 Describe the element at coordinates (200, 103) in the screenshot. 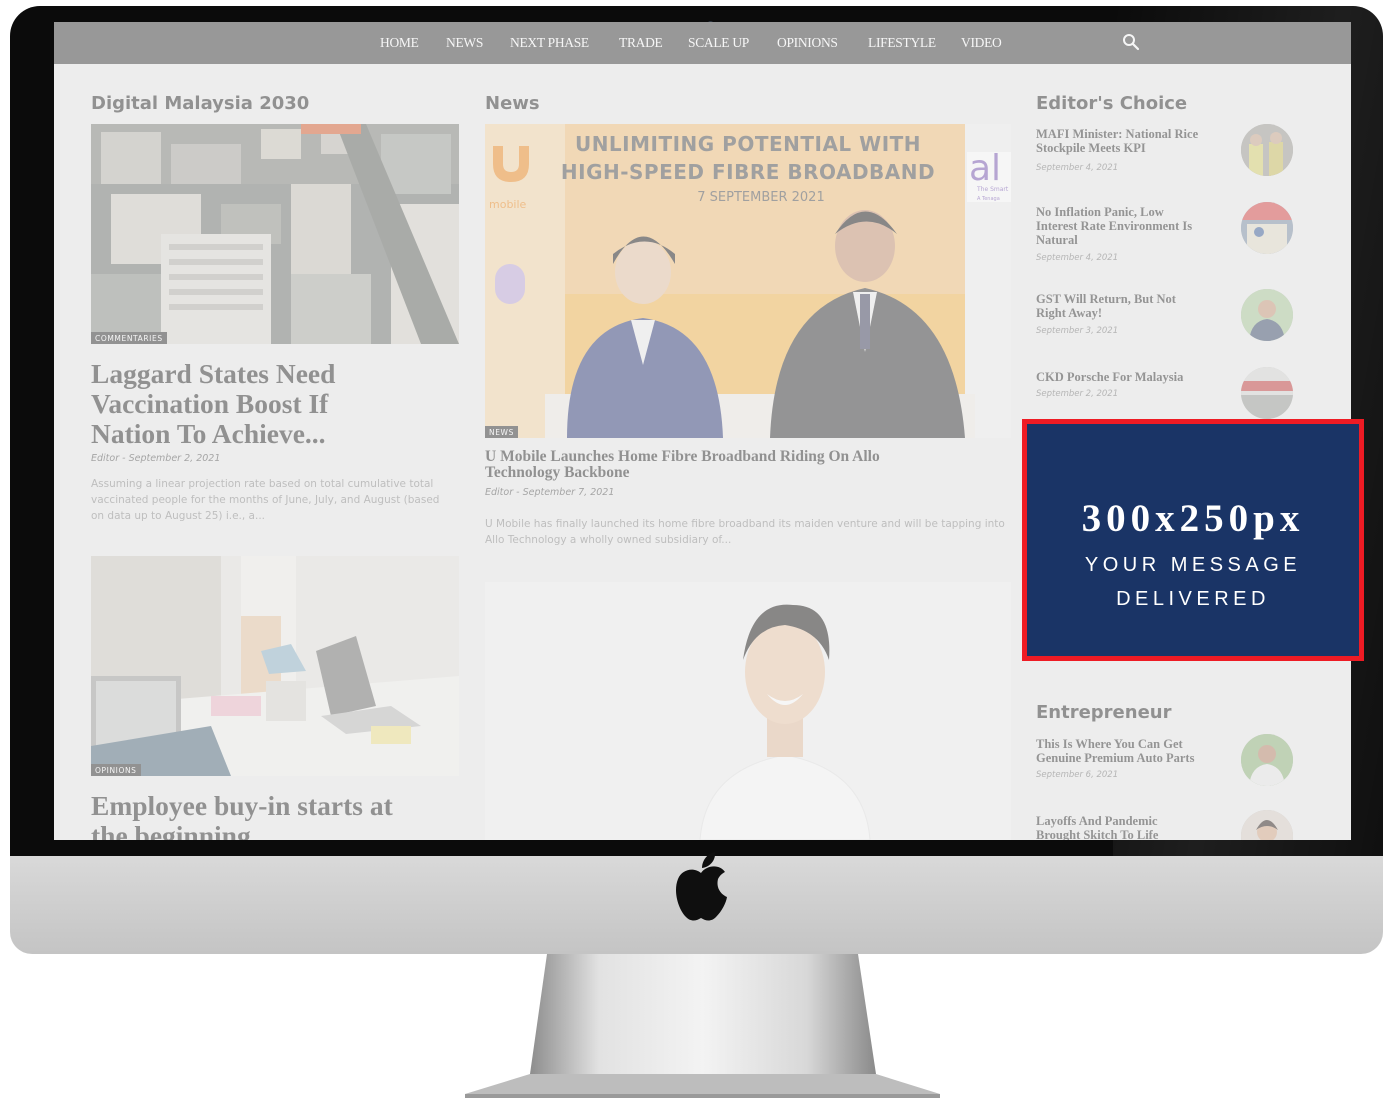

I see `section-title-digital-malaysia: Digital Malaysia 2030` at that location.